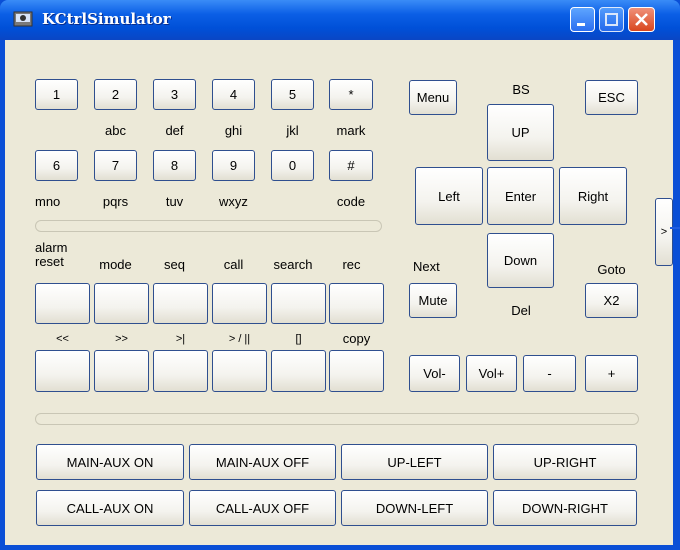 This screenshot has height=550, width=680. Describe the element at coordinates (121, 303) in the screenshot. I see `mode-button` at that location.